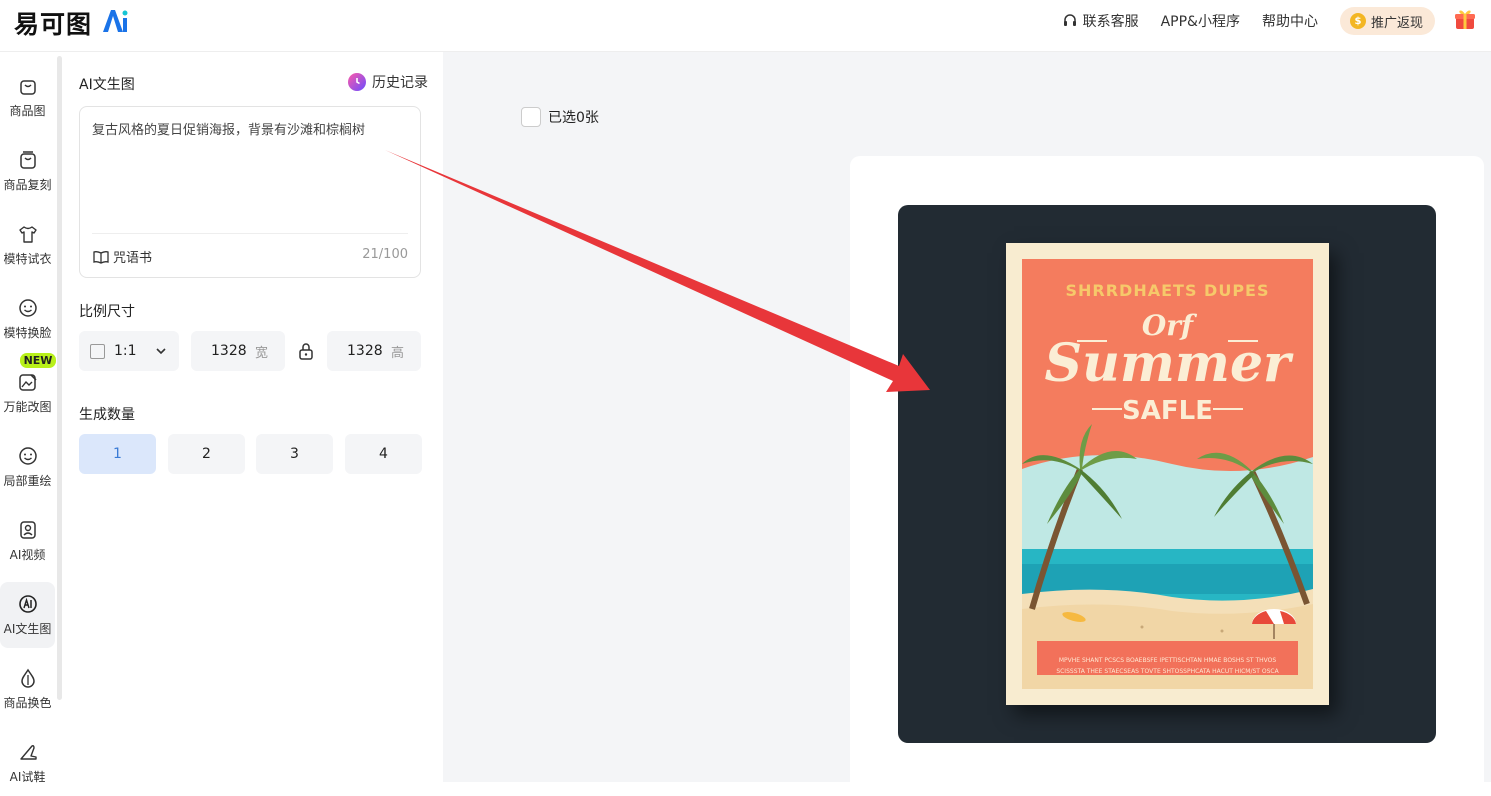 This screenshot has height=796, width=1491. What do you see at coordinates (27, 159) in the screenshot?
I see `bag-copy-icon` at bounding box center [27, 159].